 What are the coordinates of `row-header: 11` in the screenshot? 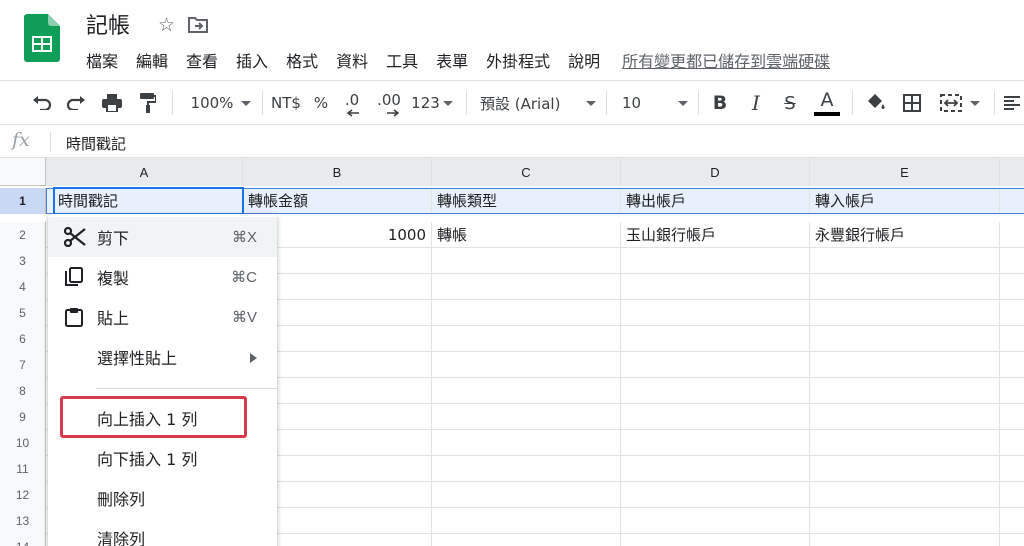 It's located at (23, 469).